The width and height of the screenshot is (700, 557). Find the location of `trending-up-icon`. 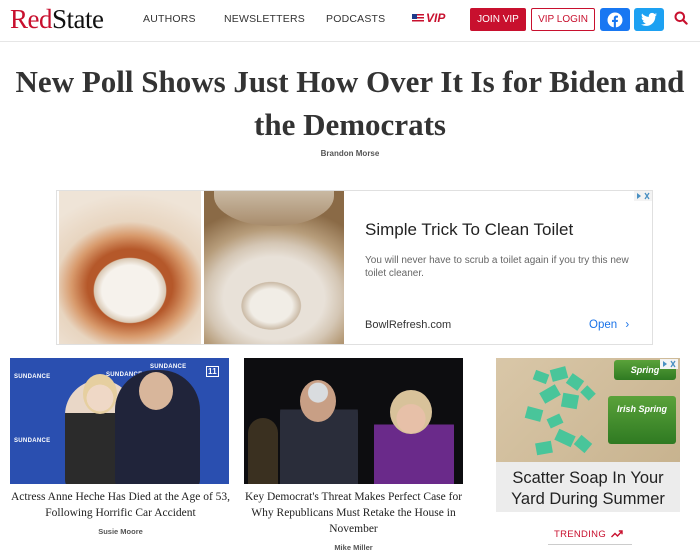

trending-up-icon is located at coordinates (616, 534).